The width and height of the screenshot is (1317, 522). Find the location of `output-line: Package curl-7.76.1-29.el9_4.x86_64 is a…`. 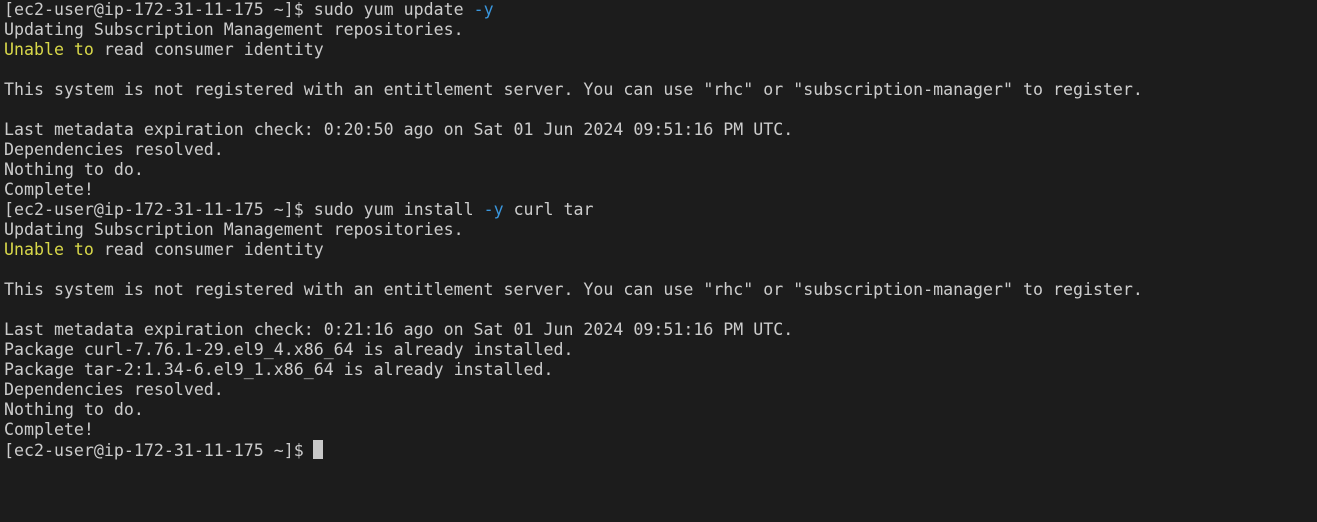

output-line: Package curl-7.76.1-29.el9_4.x86_64 is a… is located at coordinates (289, 349).